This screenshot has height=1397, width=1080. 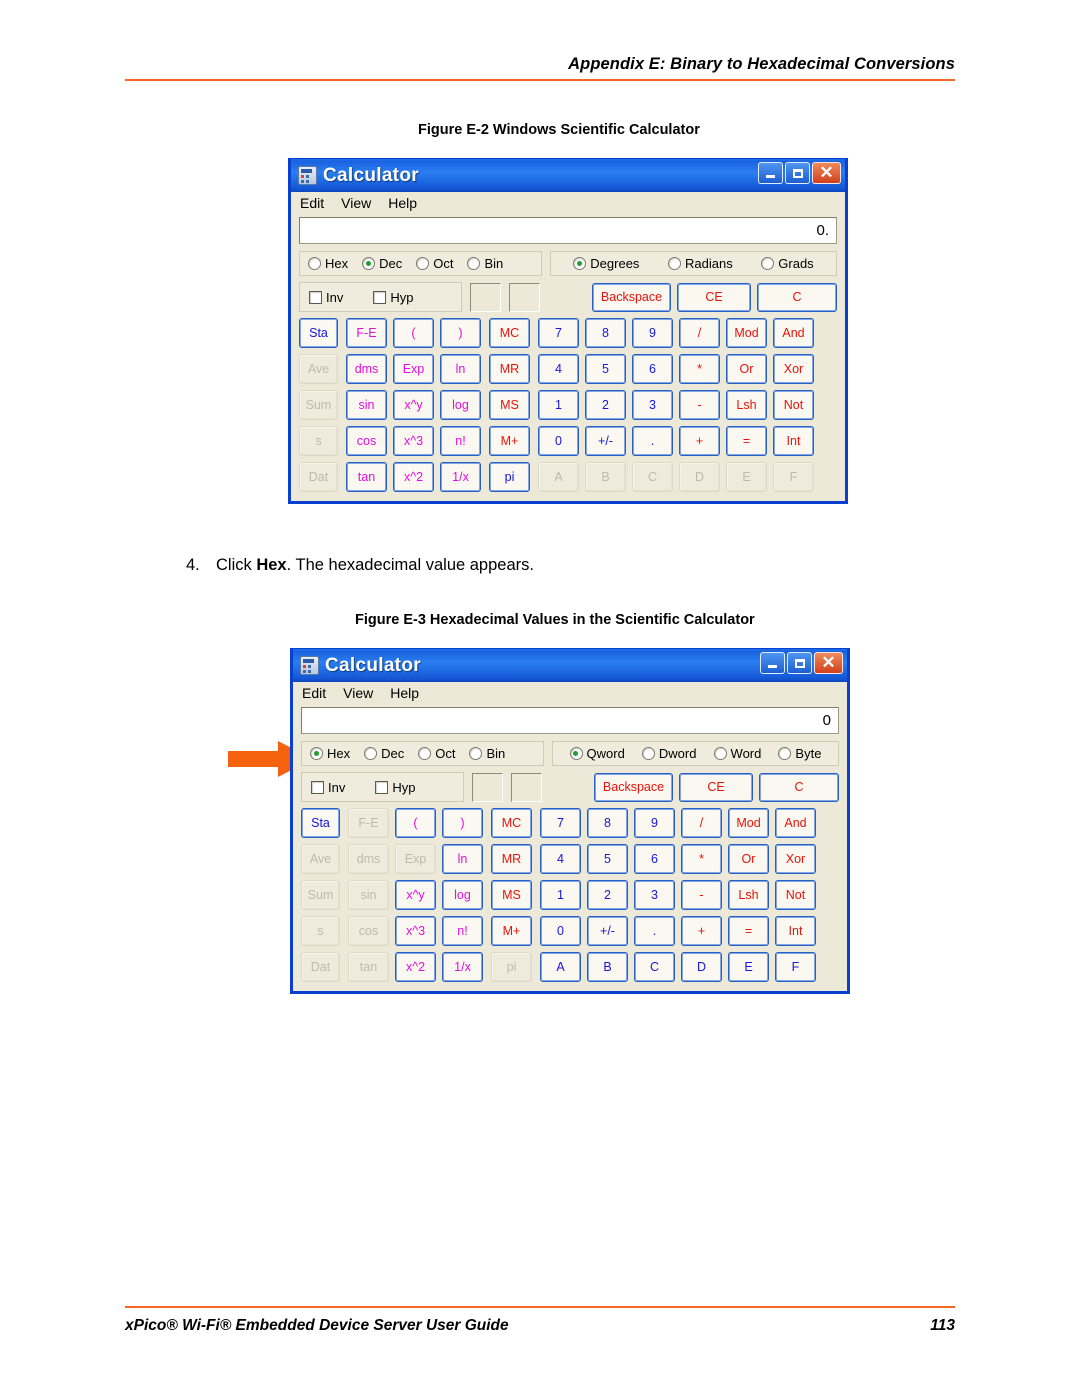 I want to click on not-button: Not, so click(x=793, y=405).